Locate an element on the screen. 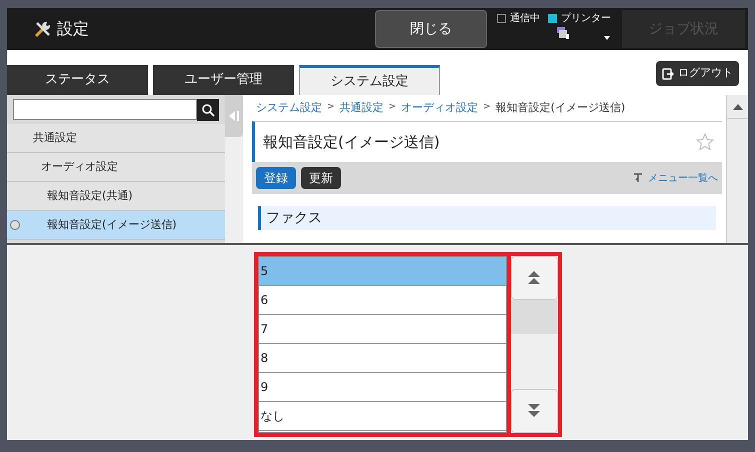 This screenshot has height=452, width=755. dropdown-caret-icon is located at coordinates (607, 38).